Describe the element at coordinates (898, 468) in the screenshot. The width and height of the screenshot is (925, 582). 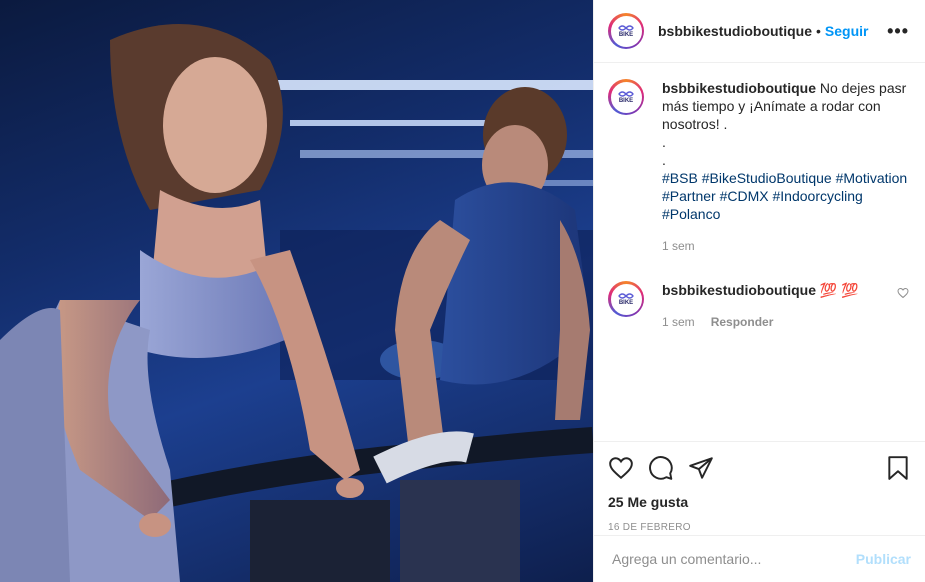
I see `save-bookmark-icon` at that location.